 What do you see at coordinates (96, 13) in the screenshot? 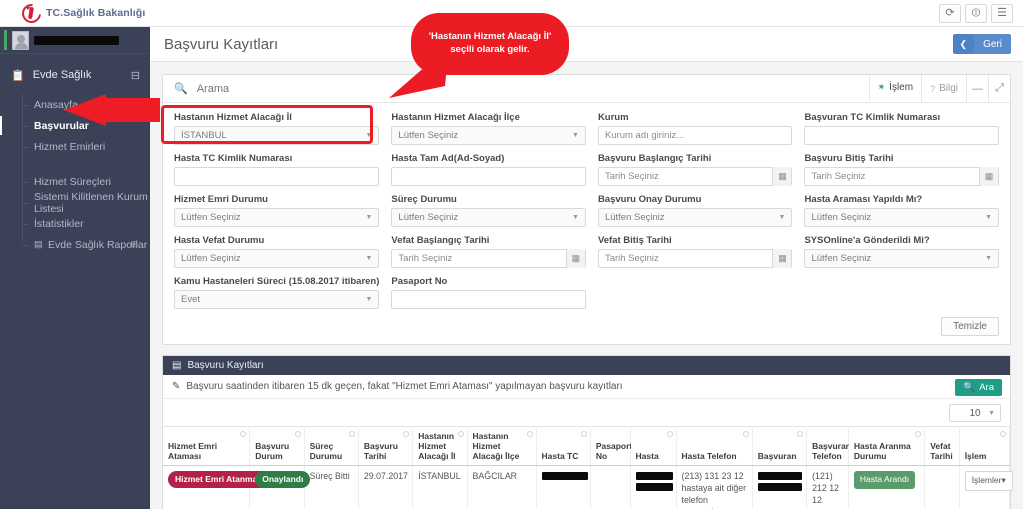
I see `brand-title: TC.Sağlık Bakanlığı` at bounding box center [96, 13].